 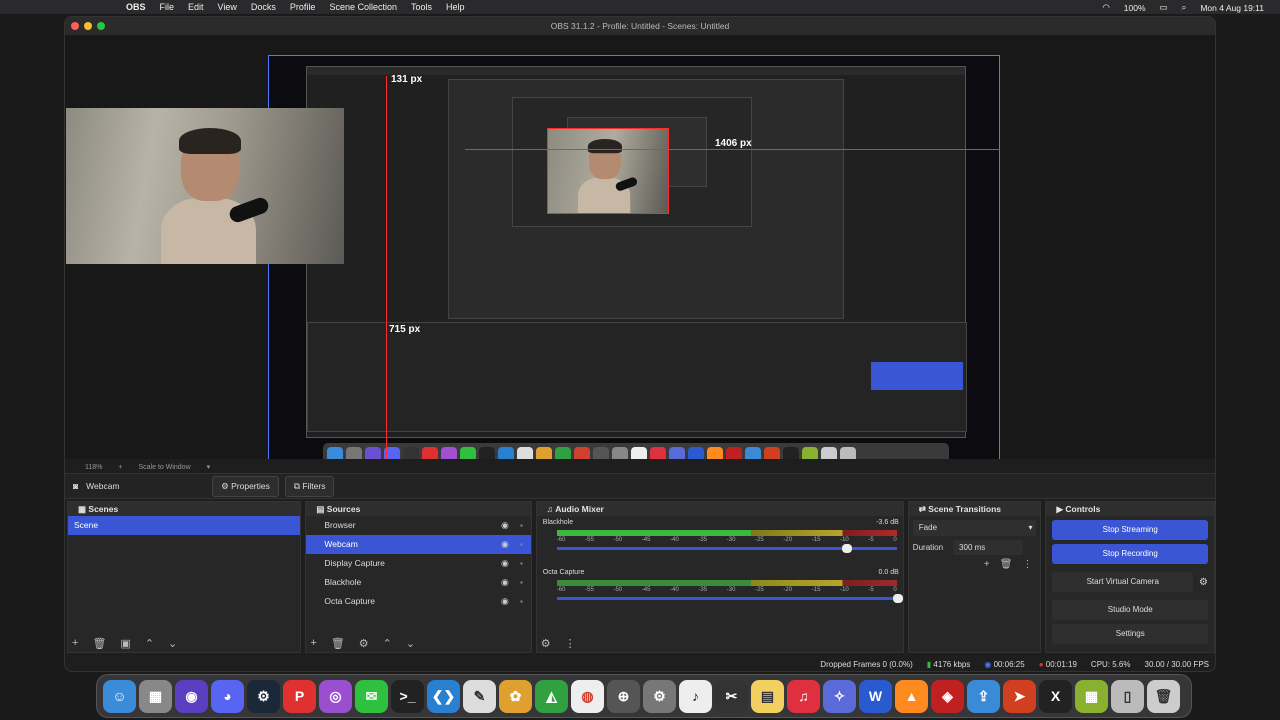 I want to click on settings-button: Settings, so click(x=1130, y=634).